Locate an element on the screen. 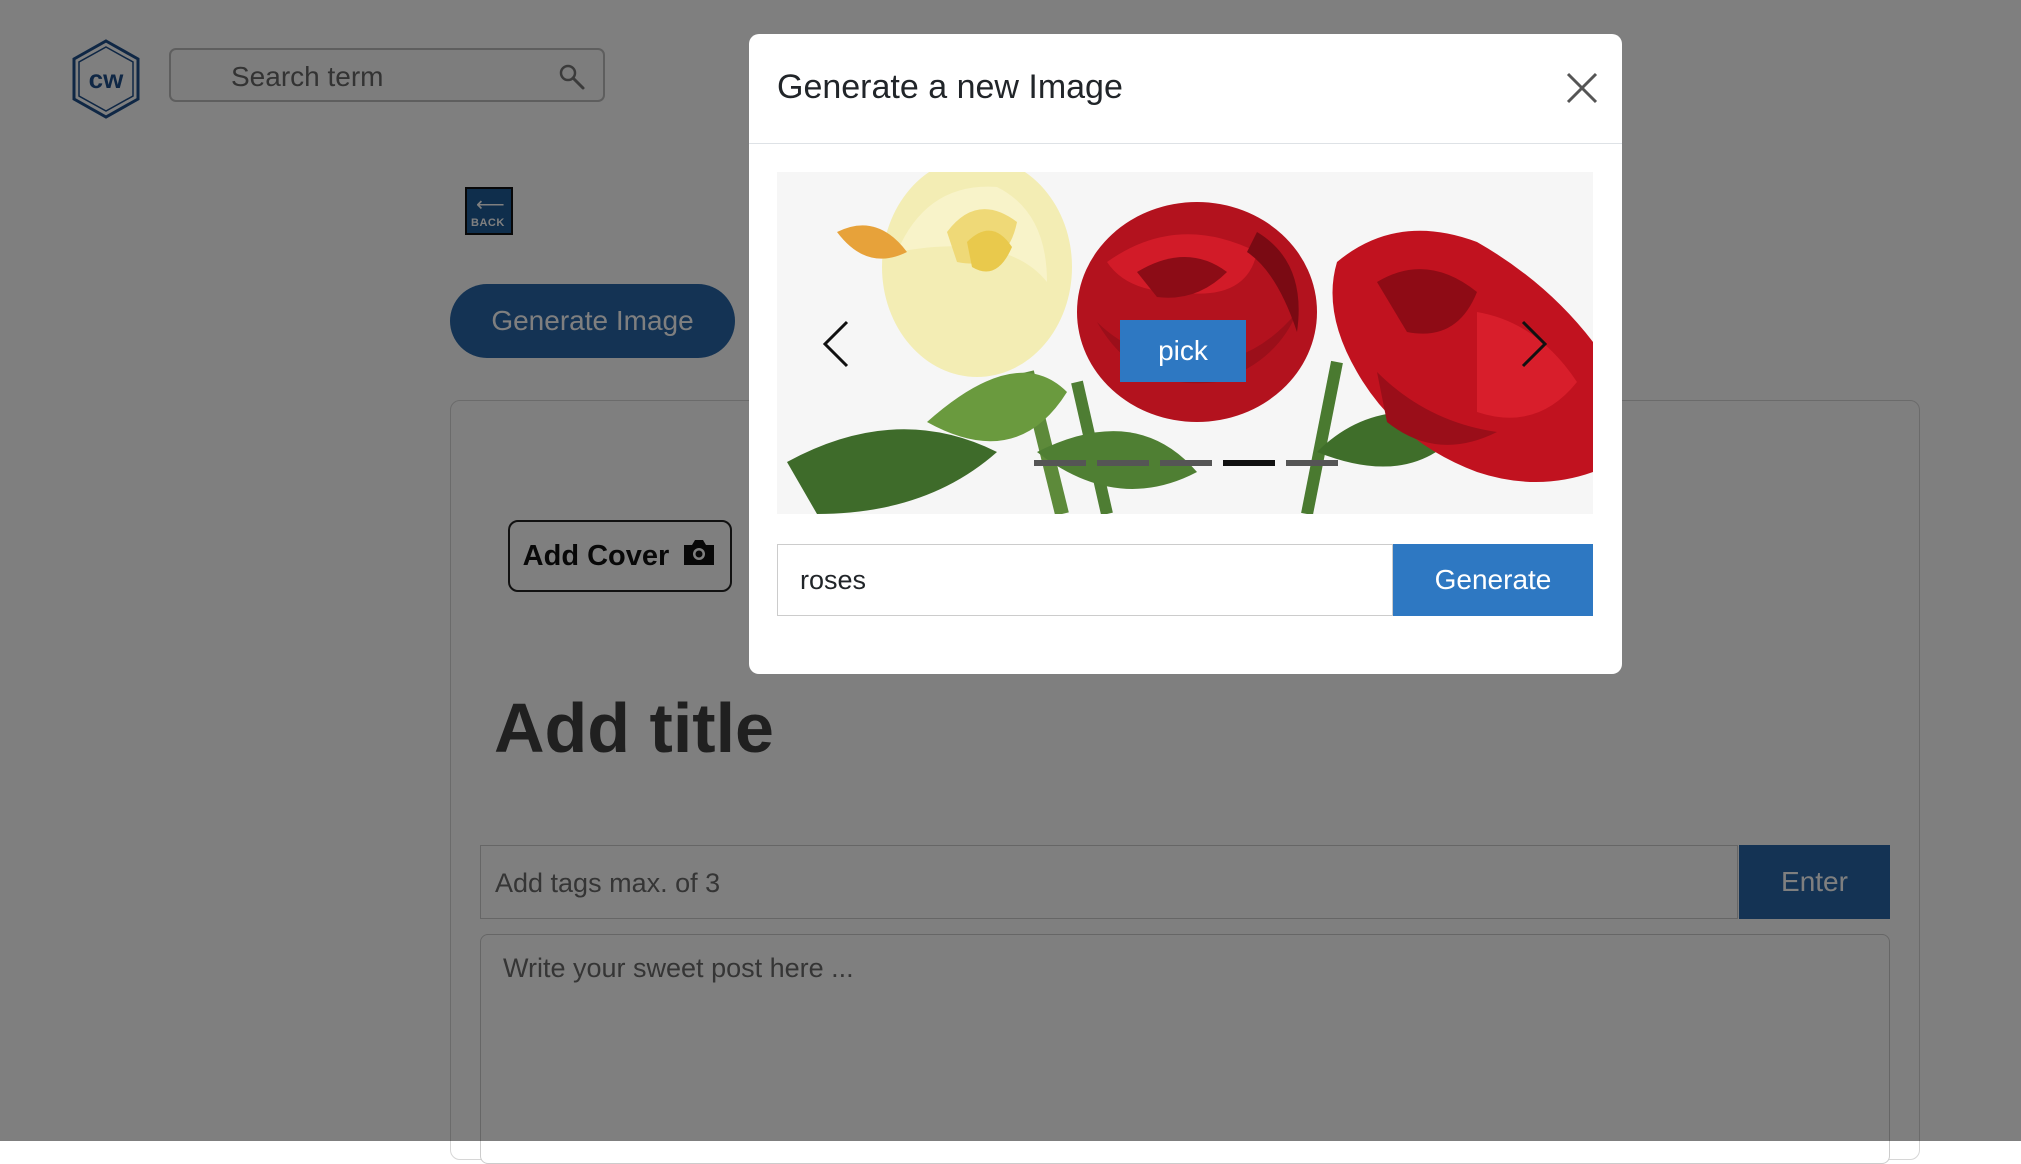  close-icon is located at coordinates (1582, 88).